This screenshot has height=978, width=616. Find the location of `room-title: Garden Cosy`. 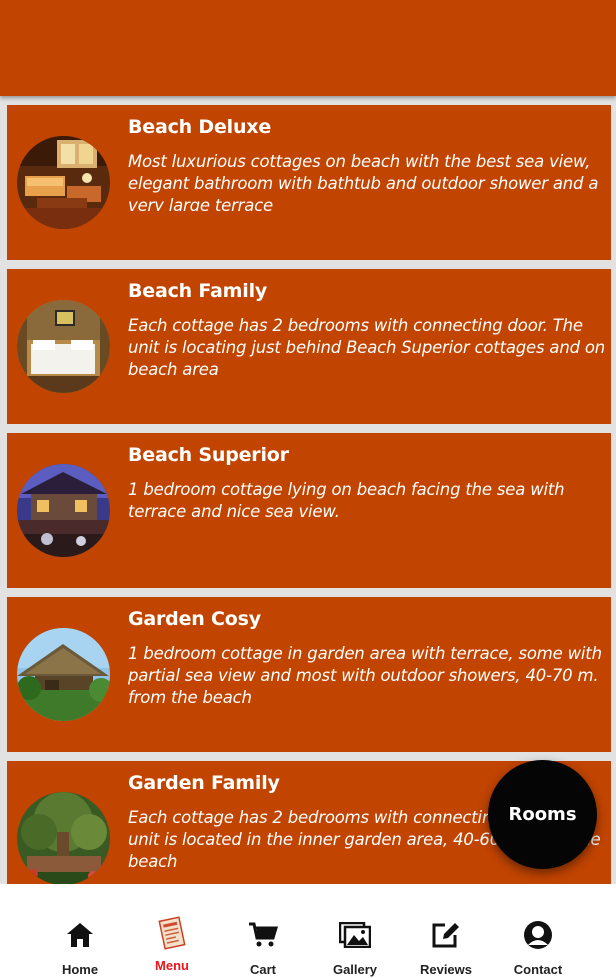

room-title: Garden Cosy is located at coordinates (194, 619).